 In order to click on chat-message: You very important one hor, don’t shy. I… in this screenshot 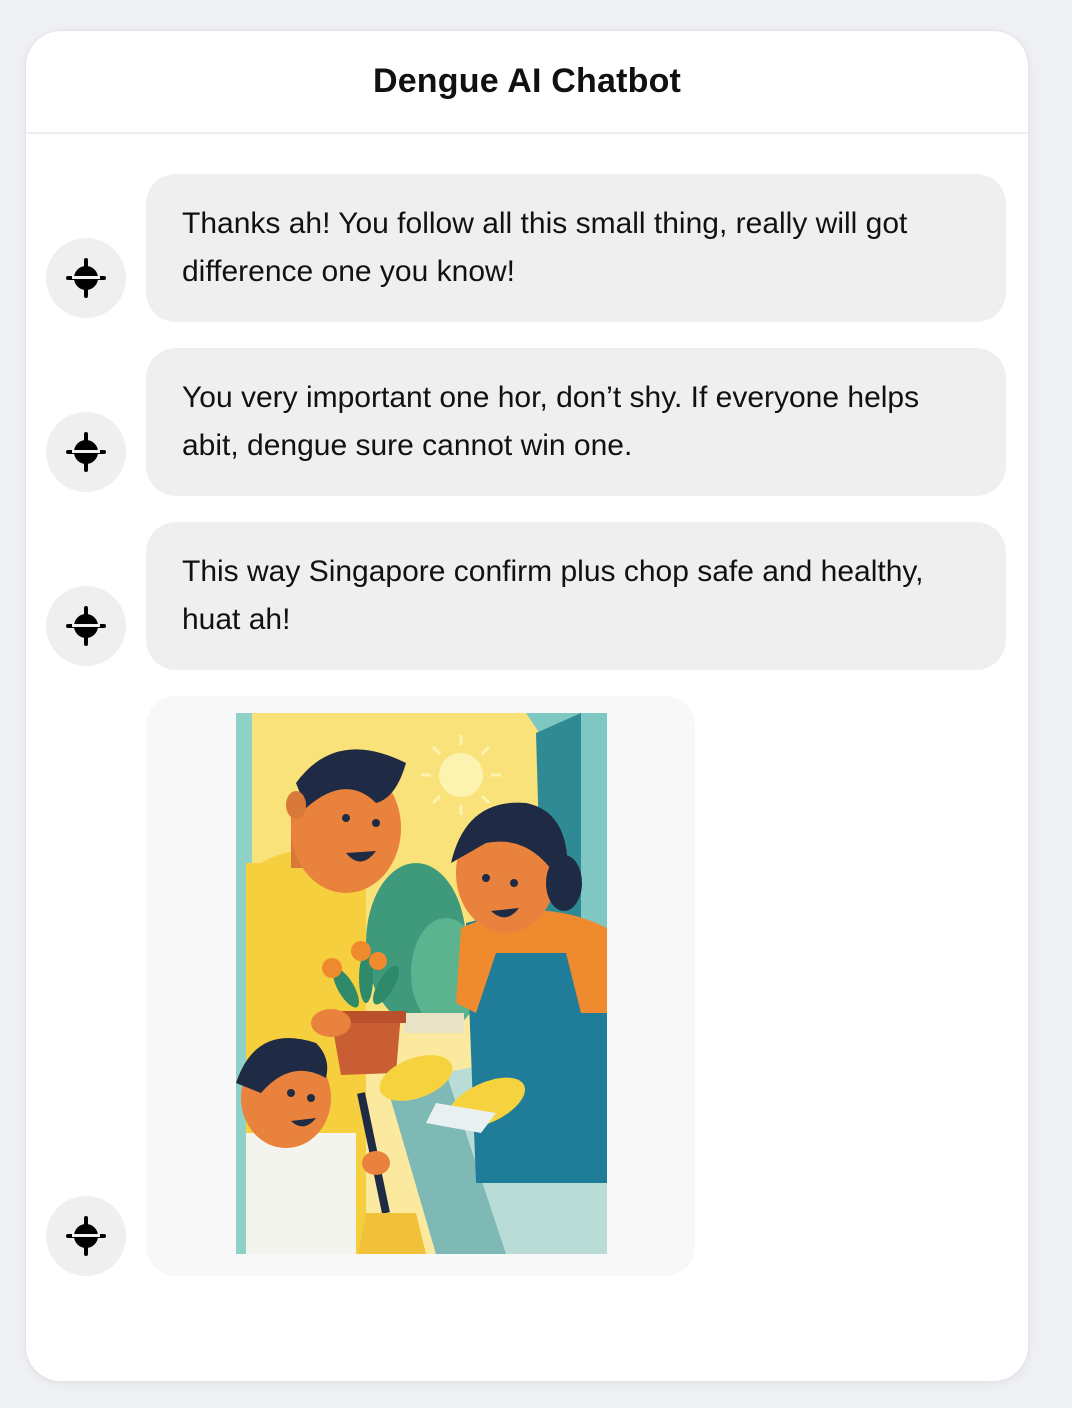, I will do `click(576, 422)`.